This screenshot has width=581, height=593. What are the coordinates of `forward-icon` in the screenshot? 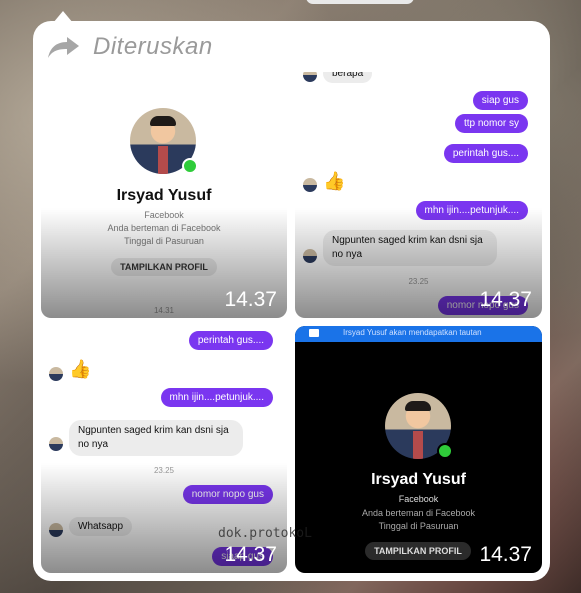 It's located at (64, 47).